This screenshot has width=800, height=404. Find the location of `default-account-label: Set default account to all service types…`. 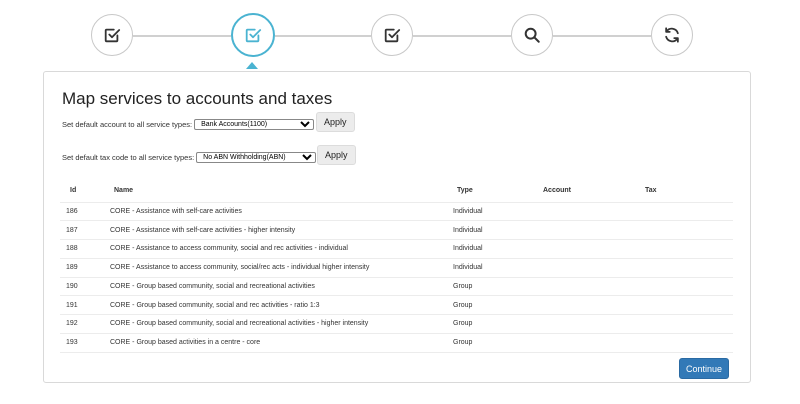

default-account-label: Set default account to all service types… is located at coordinates (127, 124).